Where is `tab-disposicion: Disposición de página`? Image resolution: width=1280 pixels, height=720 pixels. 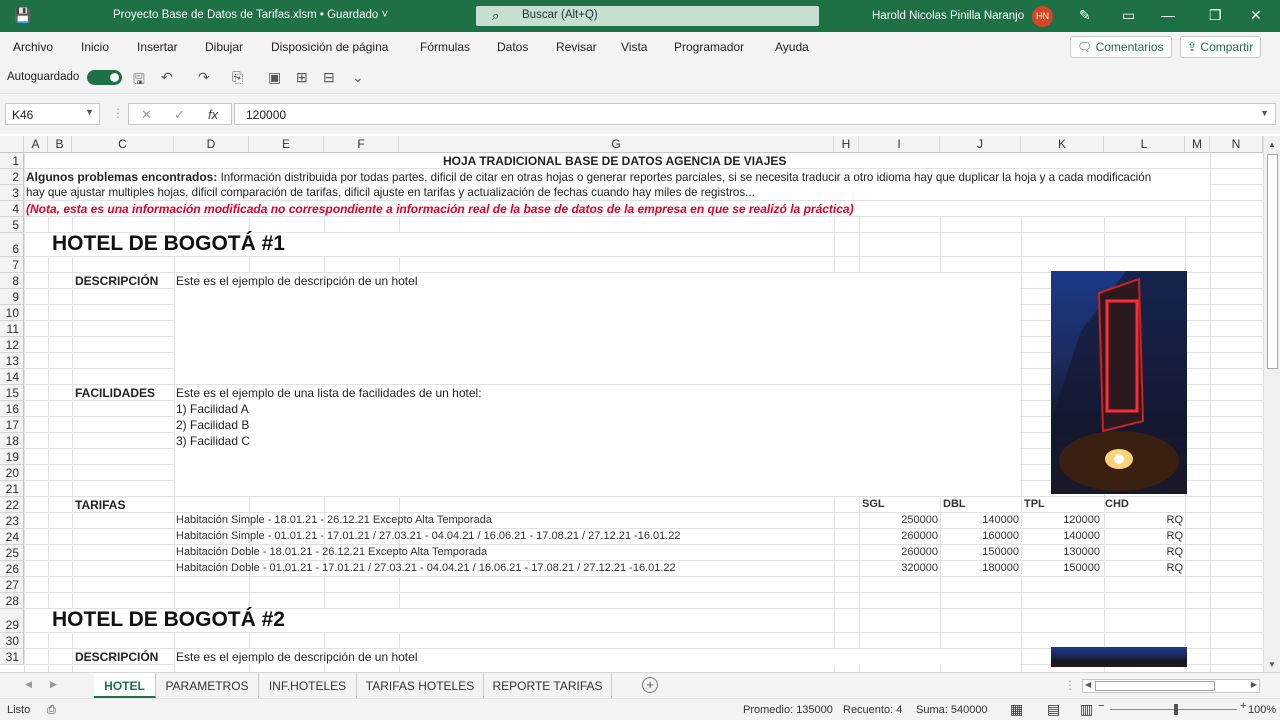
tab-disposicion: Disposición de página is located at coordinates (329, 47).